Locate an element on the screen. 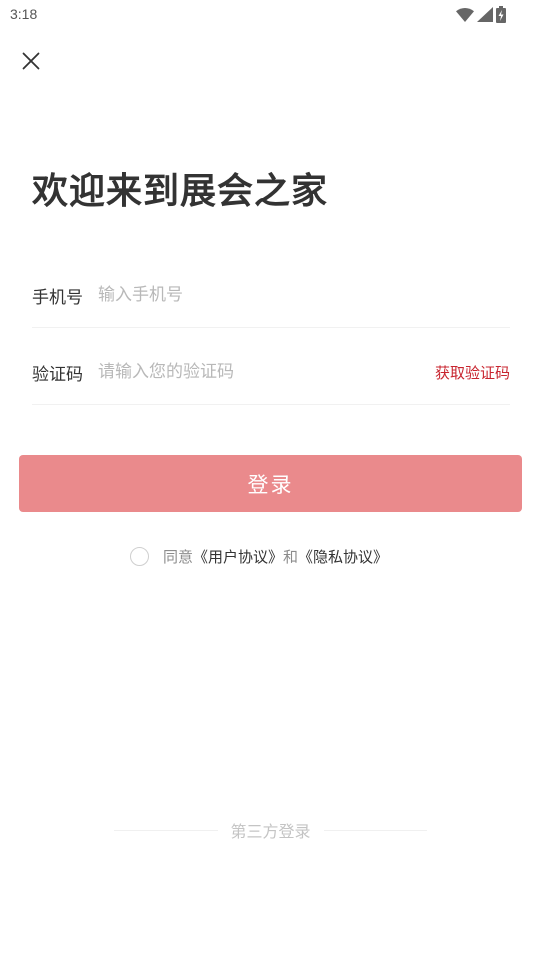  phone-label: 手机号 is located at coordinates (57, 297).